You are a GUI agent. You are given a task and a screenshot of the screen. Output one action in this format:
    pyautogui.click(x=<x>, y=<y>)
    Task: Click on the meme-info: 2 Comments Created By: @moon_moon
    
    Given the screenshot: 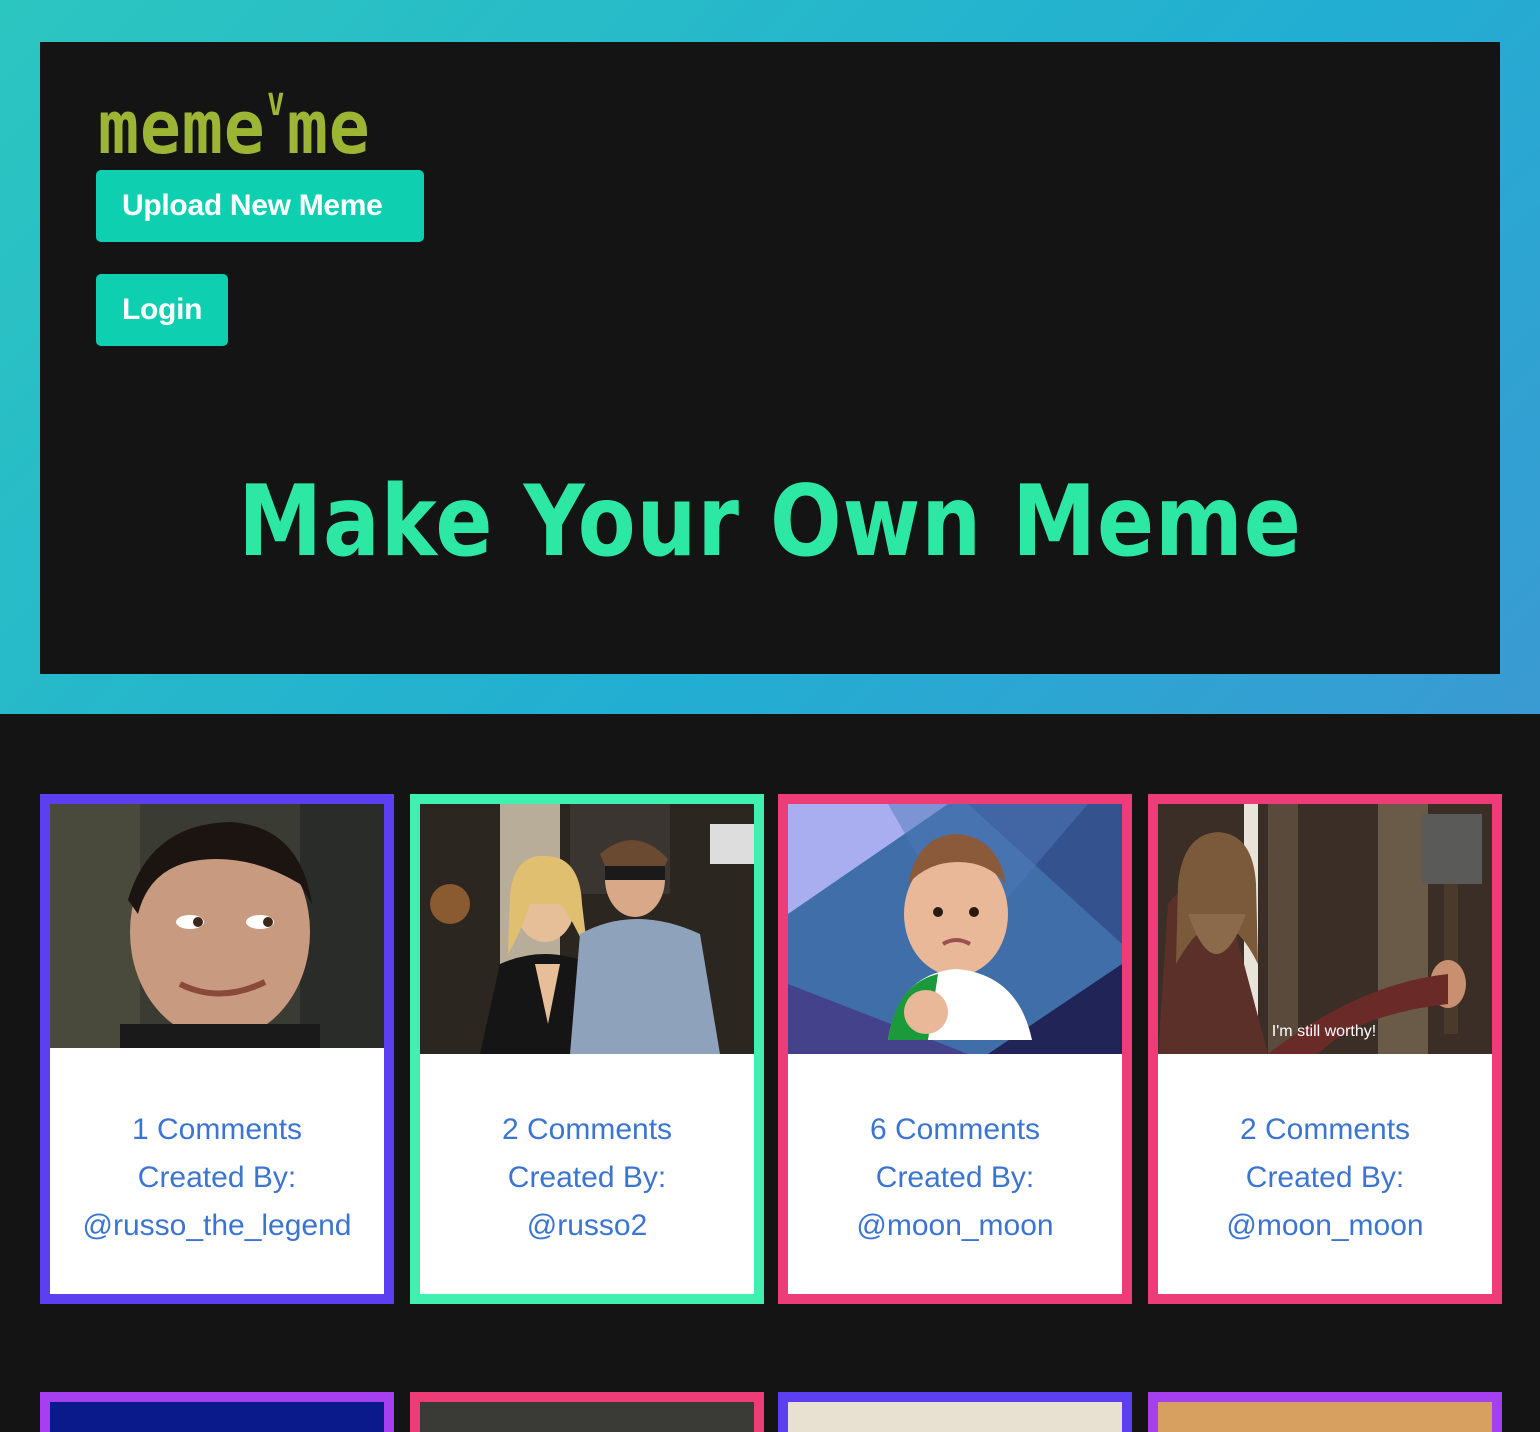 What is the action you would take?
    pyautogui.click(x=1325, y=1178)
    